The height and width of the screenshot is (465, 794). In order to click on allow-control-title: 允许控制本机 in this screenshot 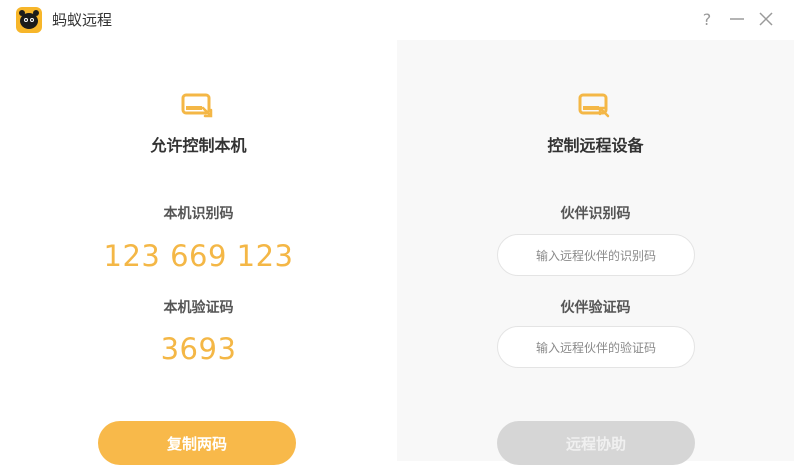, I will do `click(198, 145)`.